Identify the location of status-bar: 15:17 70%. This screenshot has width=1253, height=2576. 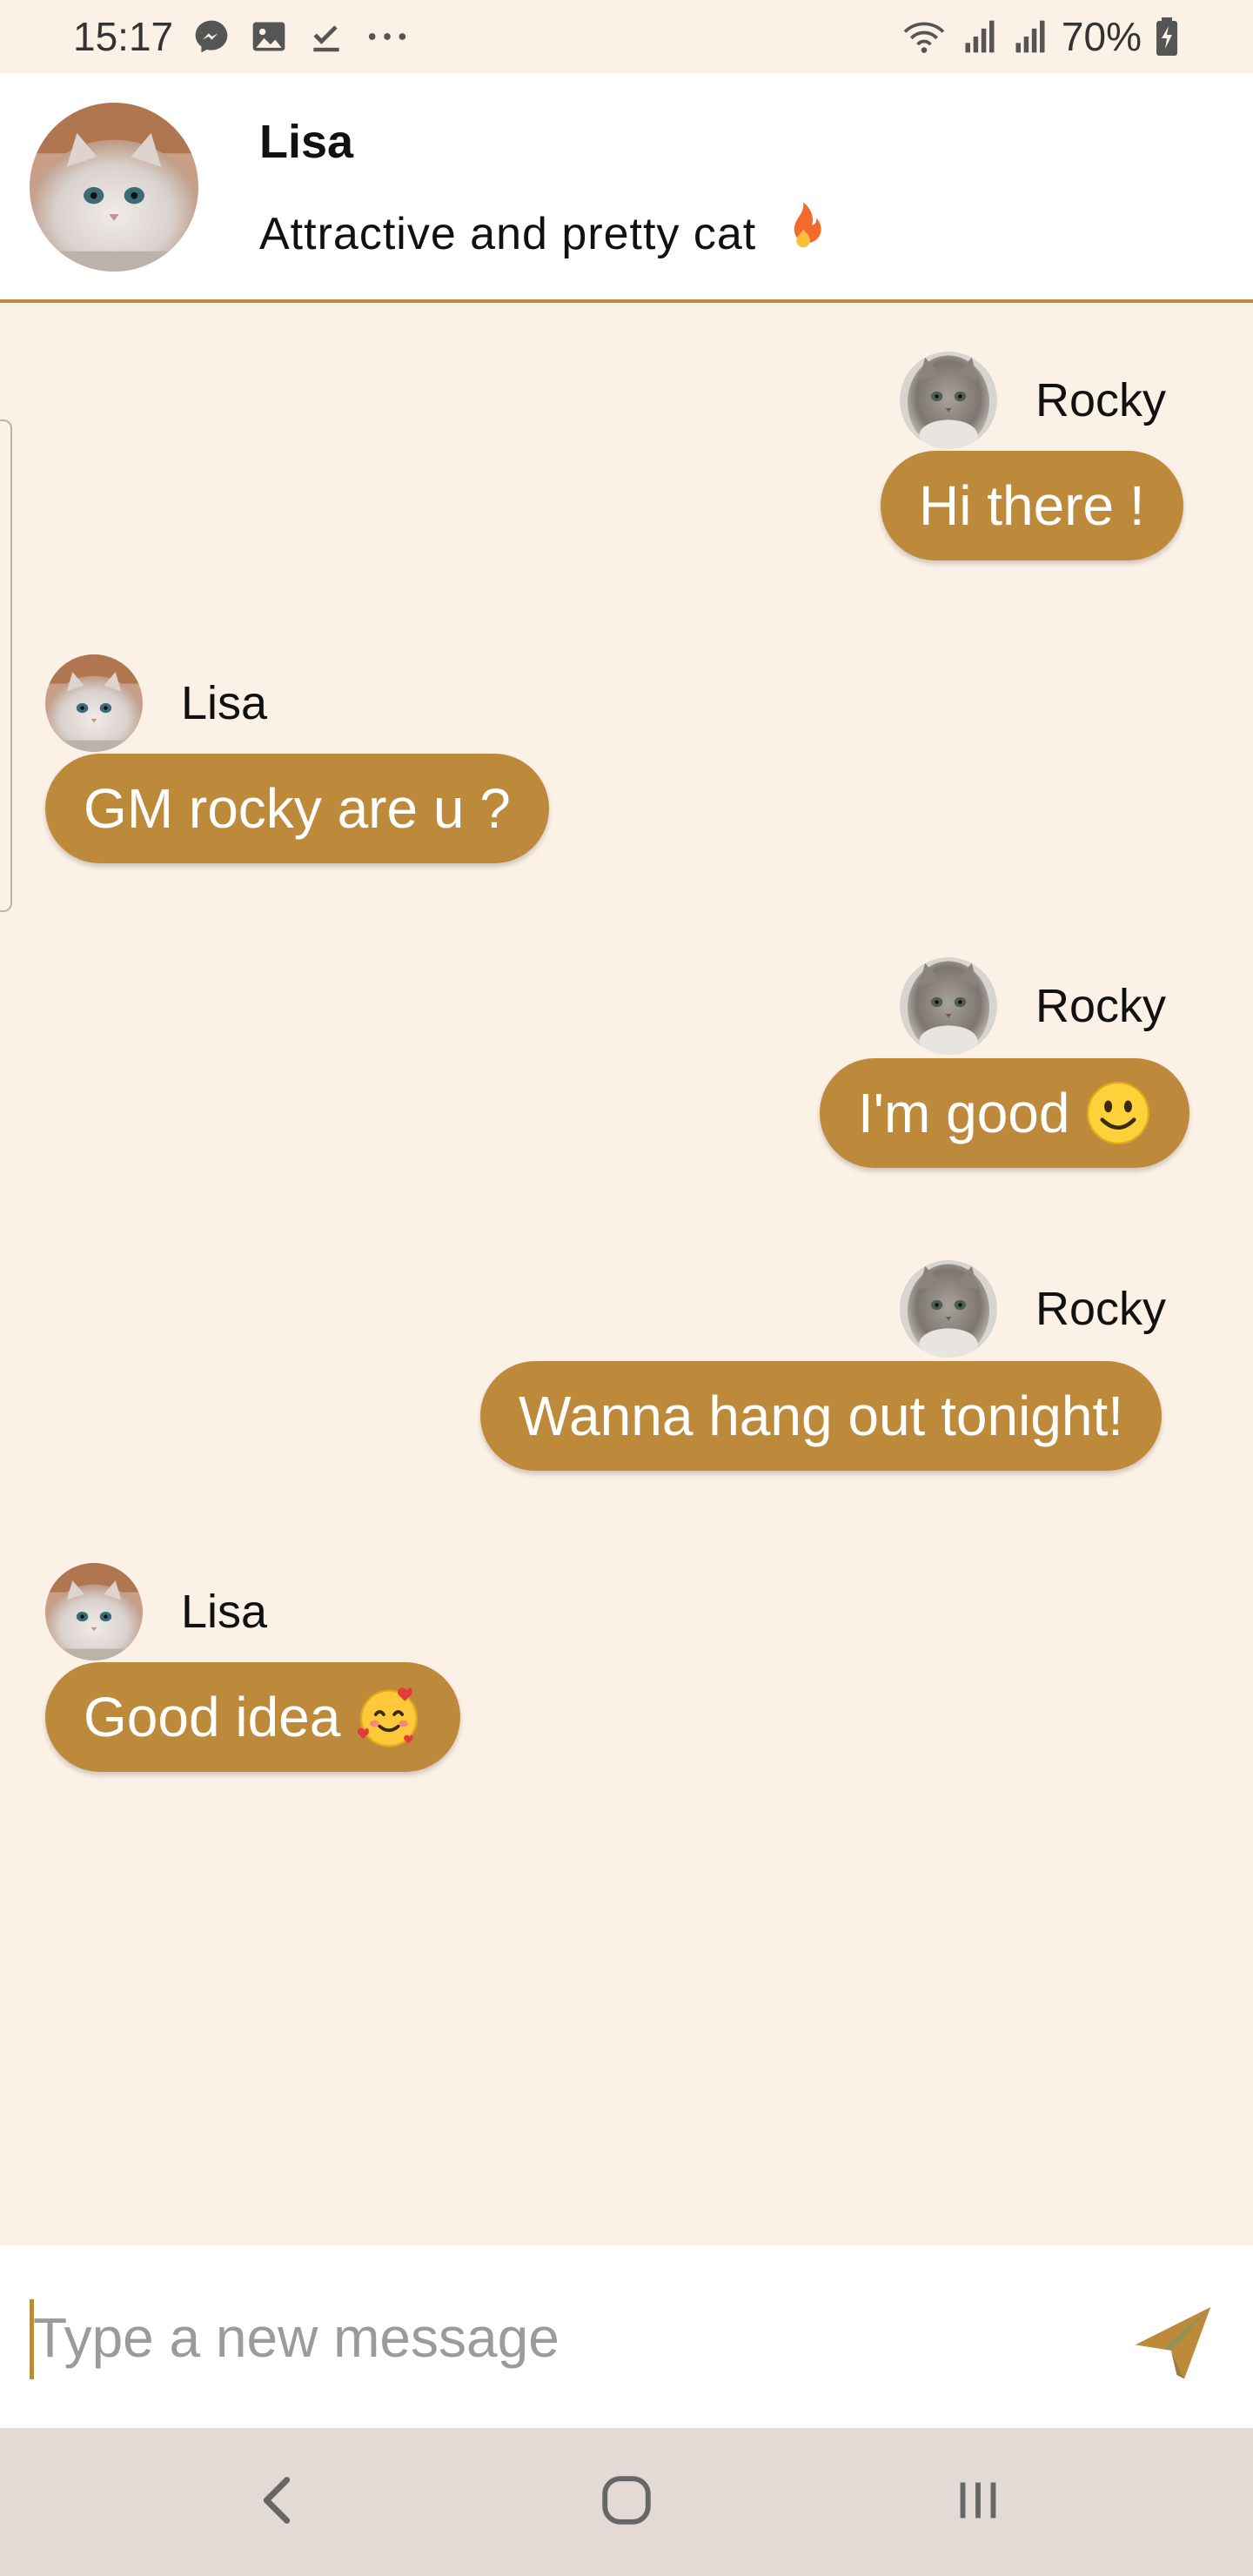
(626, 37).